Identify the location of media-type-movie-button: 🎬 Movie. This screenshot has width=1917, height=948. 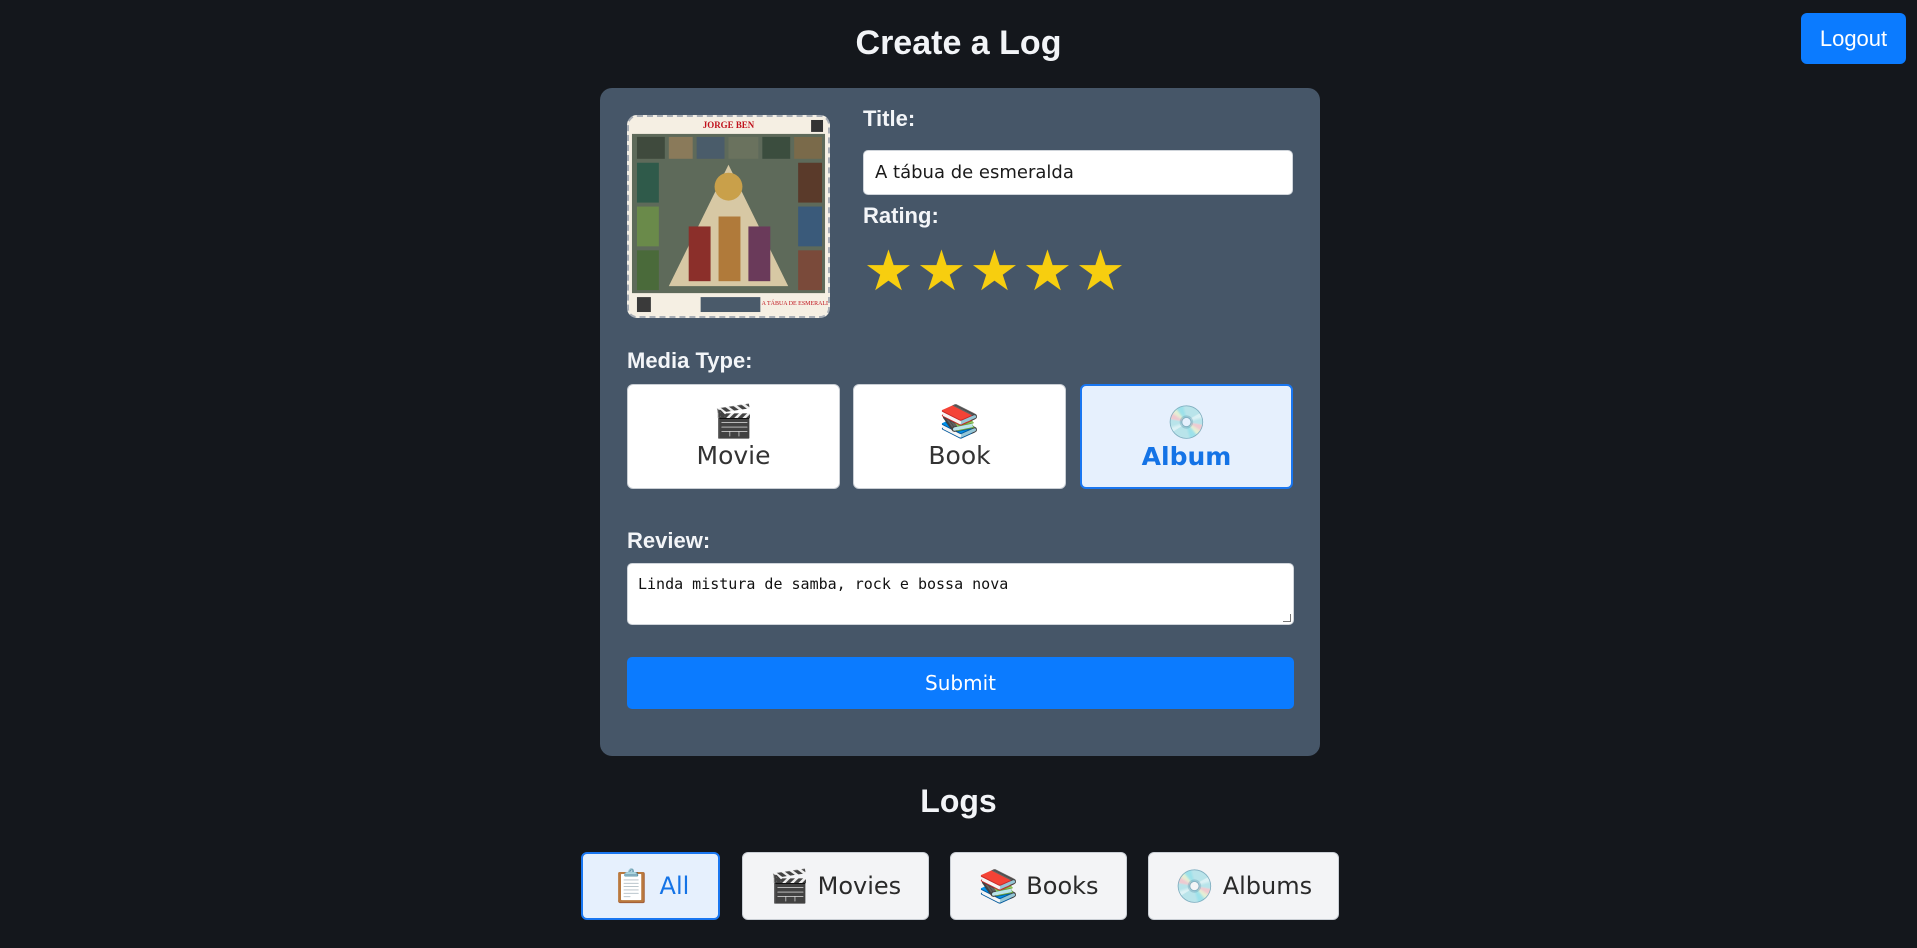
(733, 436).